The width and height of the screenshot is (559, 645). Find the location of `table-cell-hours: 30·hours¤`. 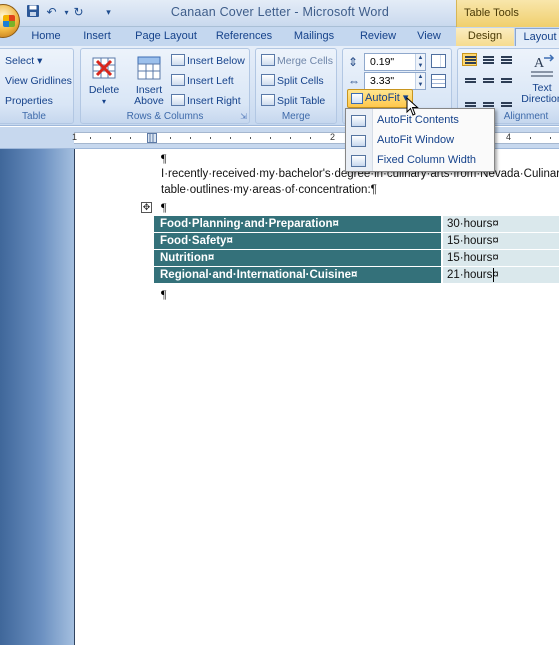

table-cell-hours: 30·hours¤ is located at coordinates (501, 224).